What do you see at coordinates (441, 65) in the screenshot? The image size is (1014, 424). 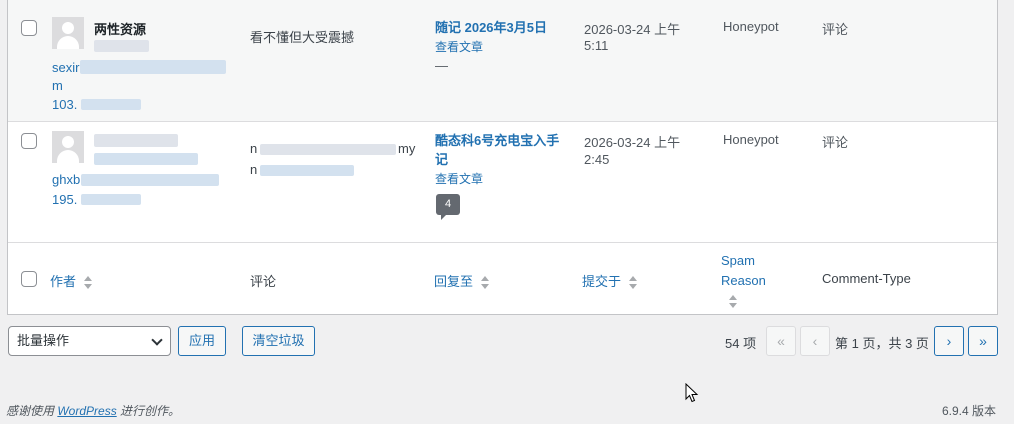 I see `pending-count: —` at bounding box center [441, 65].